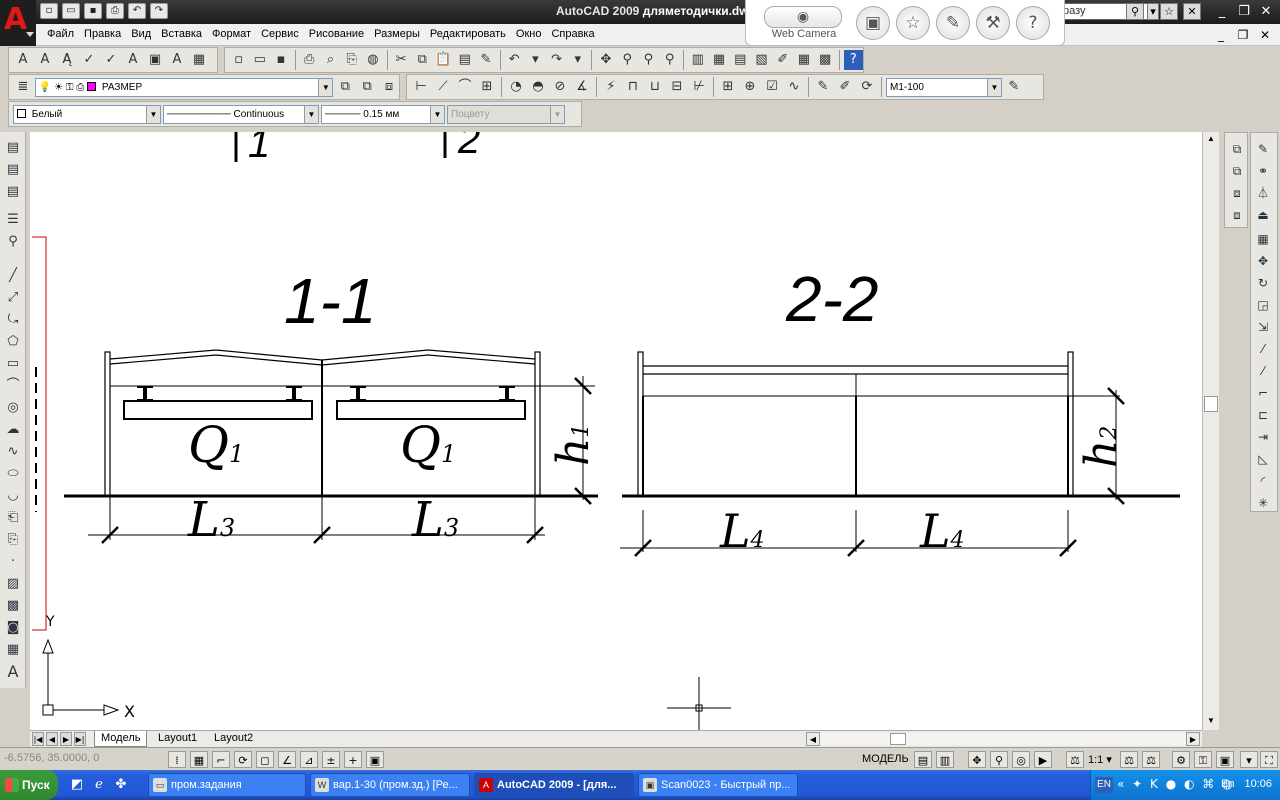  Describe the element at coordinates (259, 60) in the screenshot. I see `open-icon: ▭` at that location.